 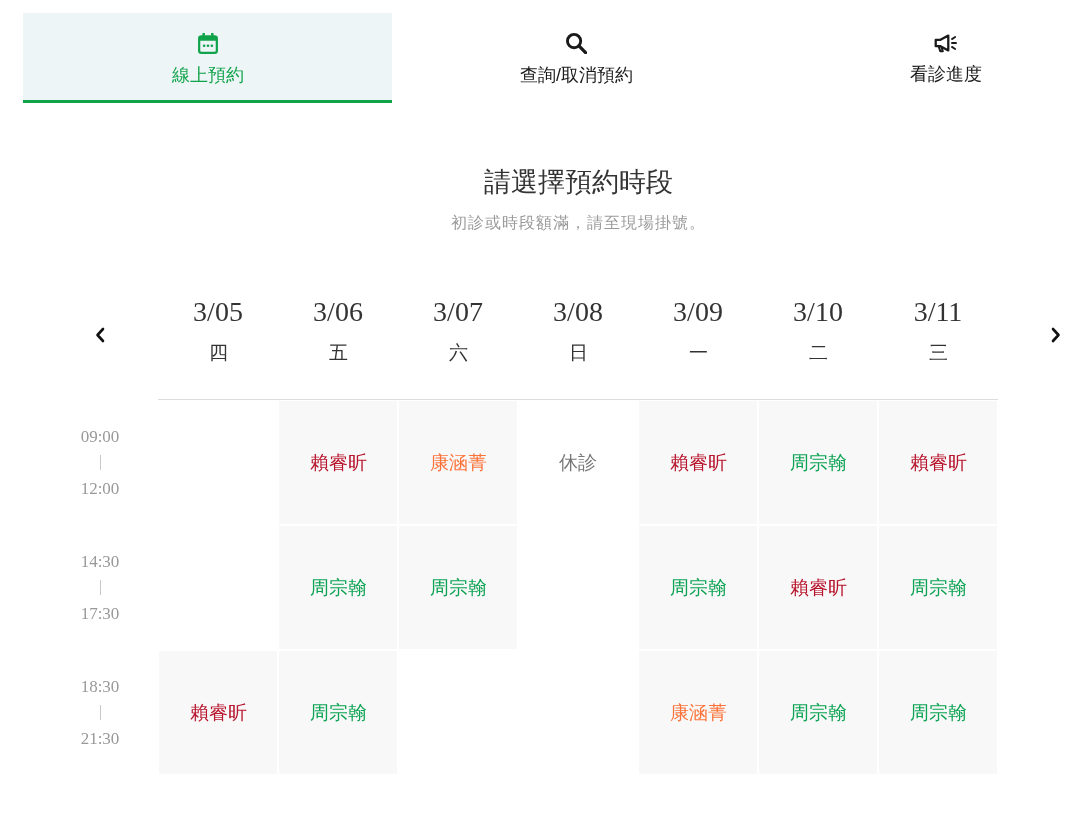 I want to click on start-time-label: 09:00, so click(x=100, y=436).